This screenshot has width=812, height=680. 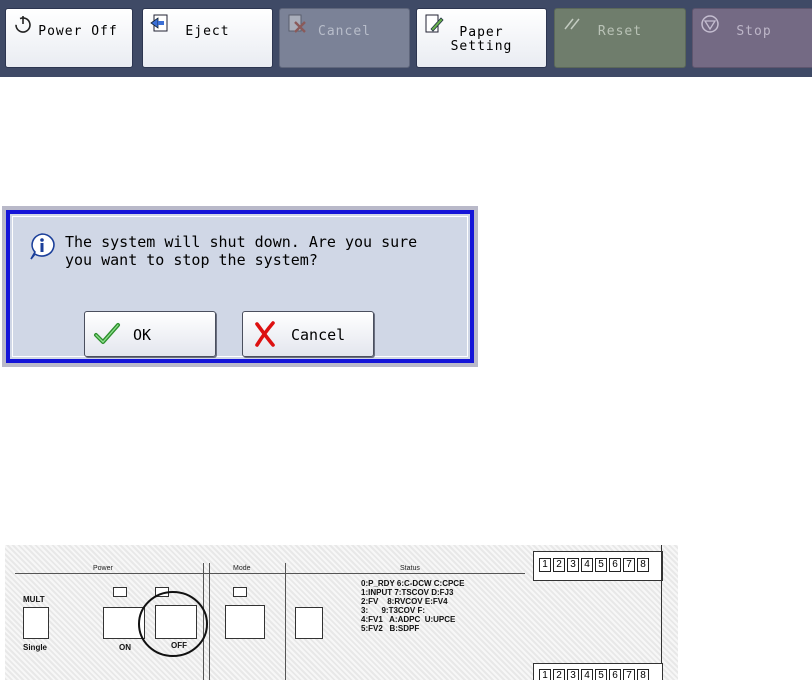 I want to click on info-icon, so click(x=42, y=246).